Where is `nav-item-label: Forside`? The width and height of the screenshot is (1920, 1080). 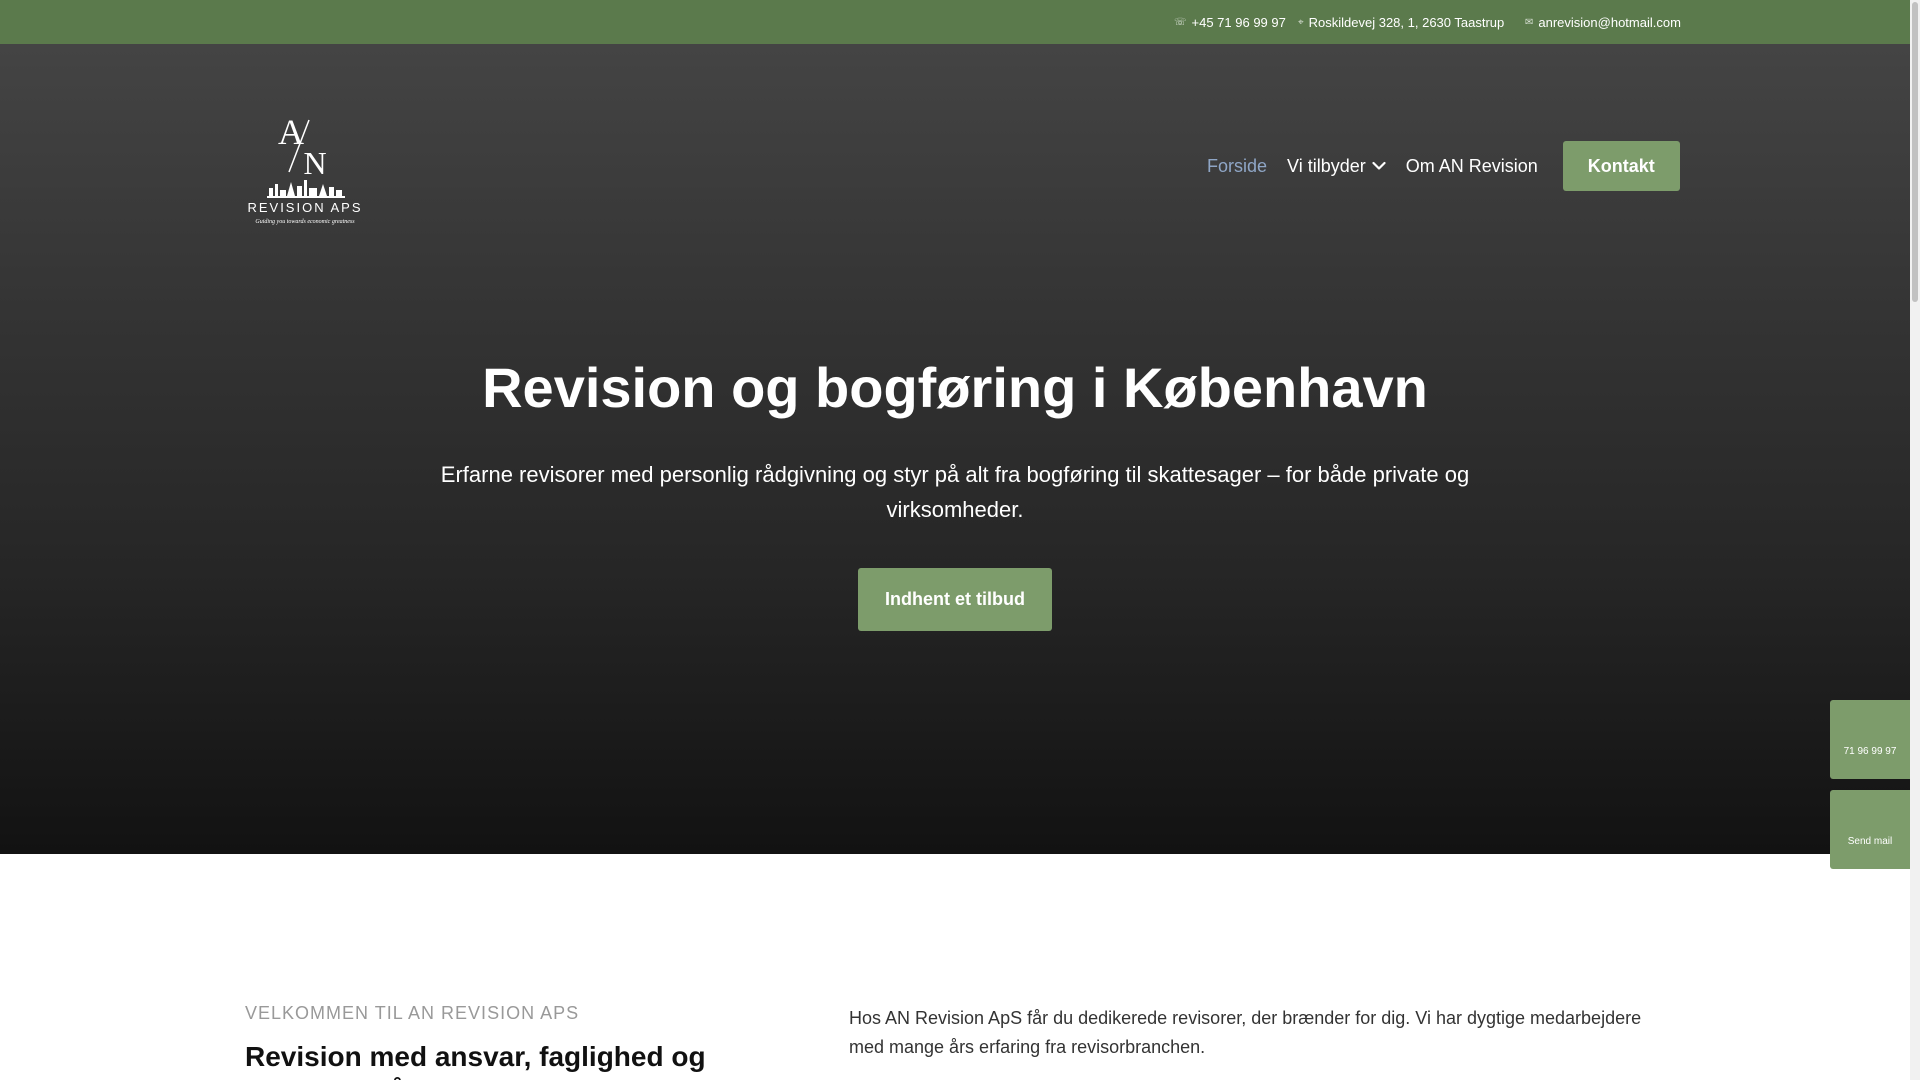
nav-item-label: Forside is located at coordinates (1237, 165).